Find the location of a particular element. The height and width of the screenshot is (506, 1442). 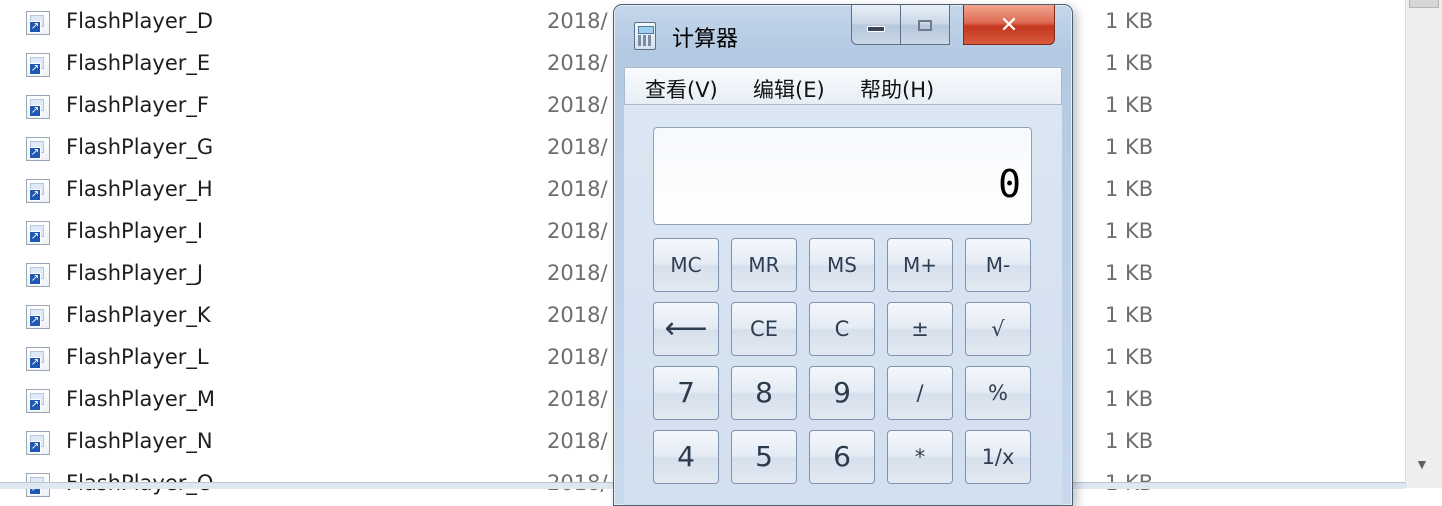

scrollbar-thumb is located at coordinates (1424, 4).